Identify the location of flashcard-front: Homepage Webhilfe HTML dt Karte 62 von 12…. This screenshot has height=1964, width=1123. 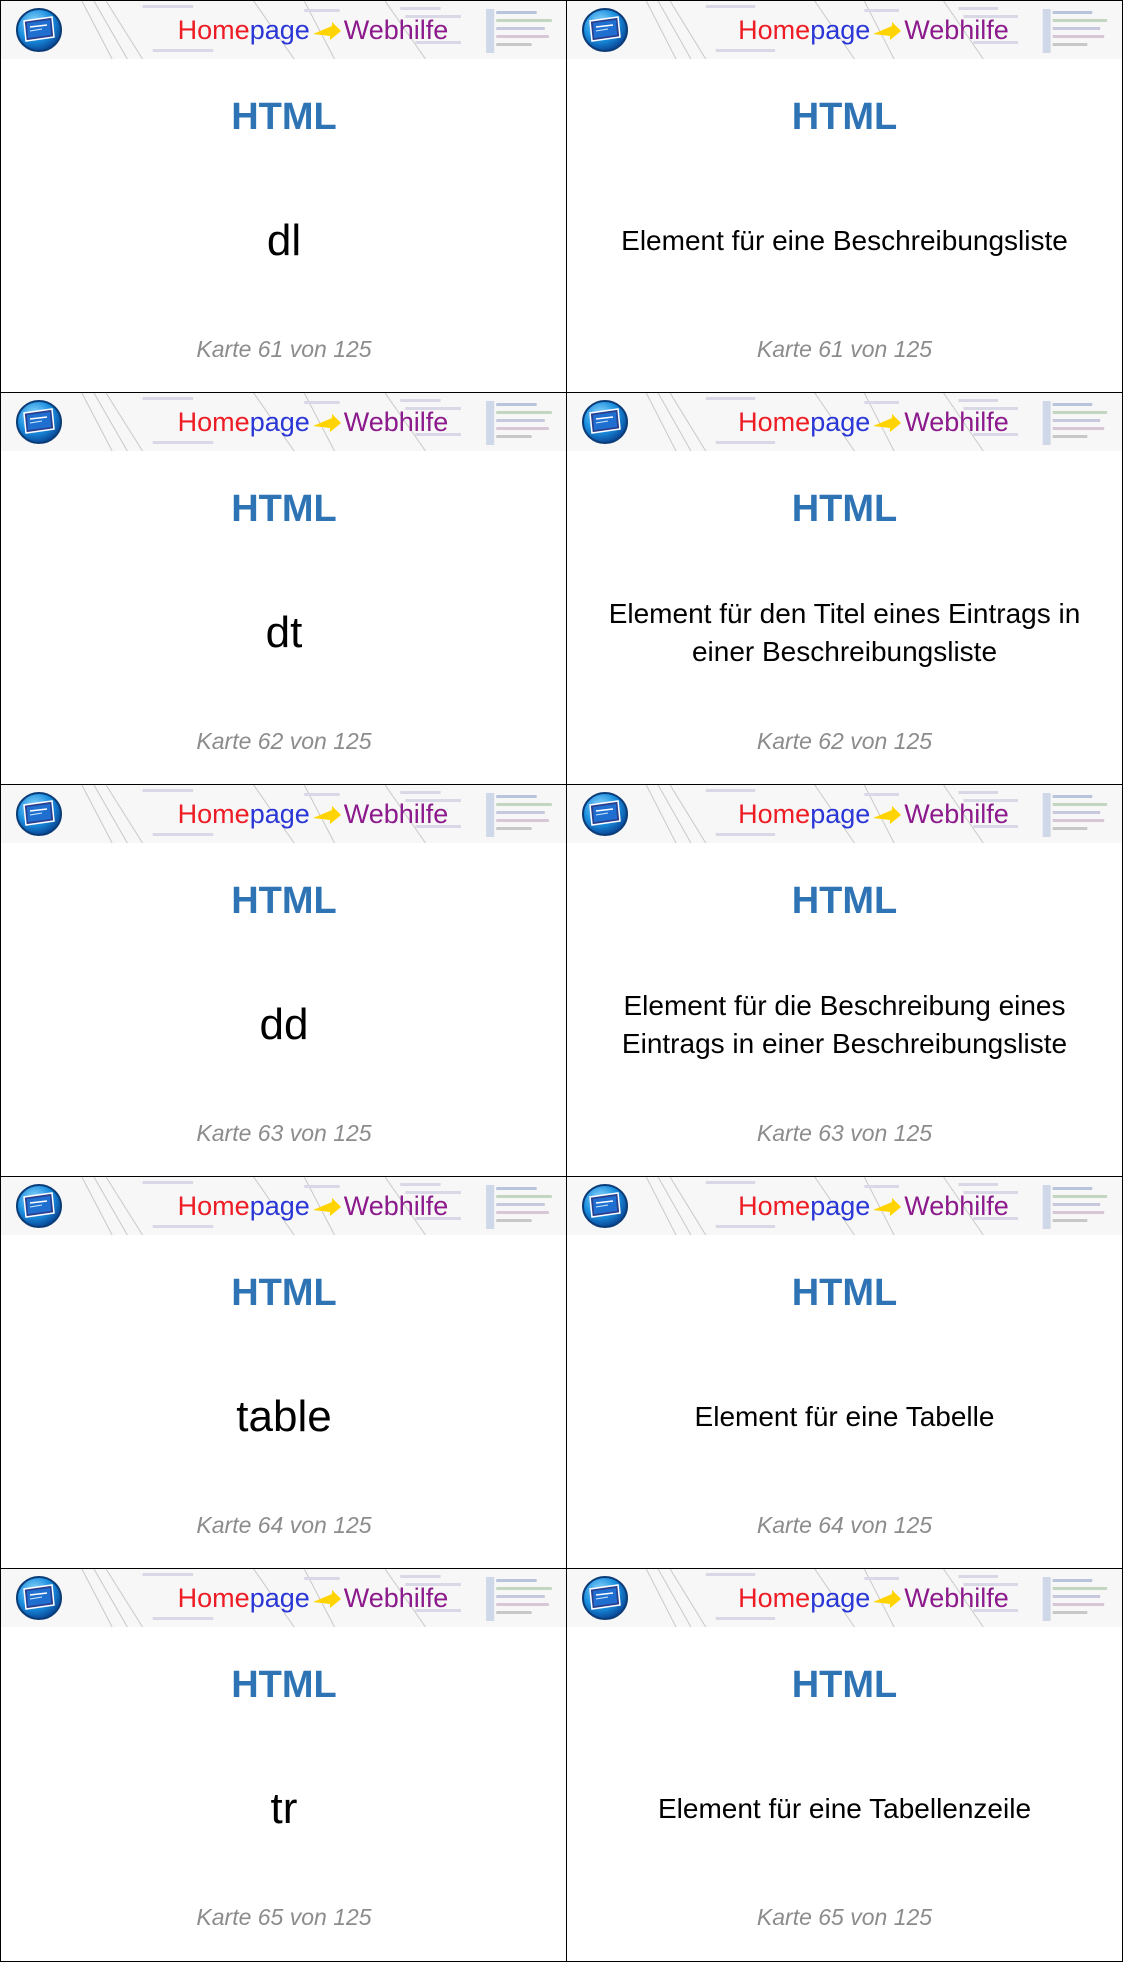
(284, 589).